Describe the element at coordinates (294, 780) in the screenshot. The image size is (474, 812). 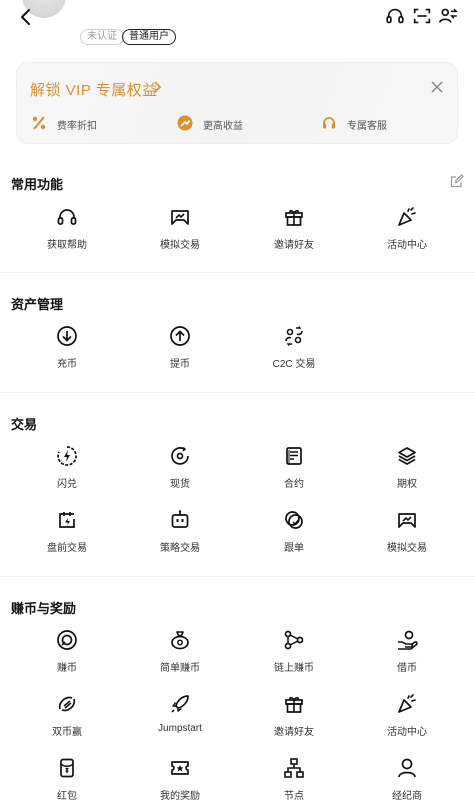
I see `menu-item-node: 节点` at that location.